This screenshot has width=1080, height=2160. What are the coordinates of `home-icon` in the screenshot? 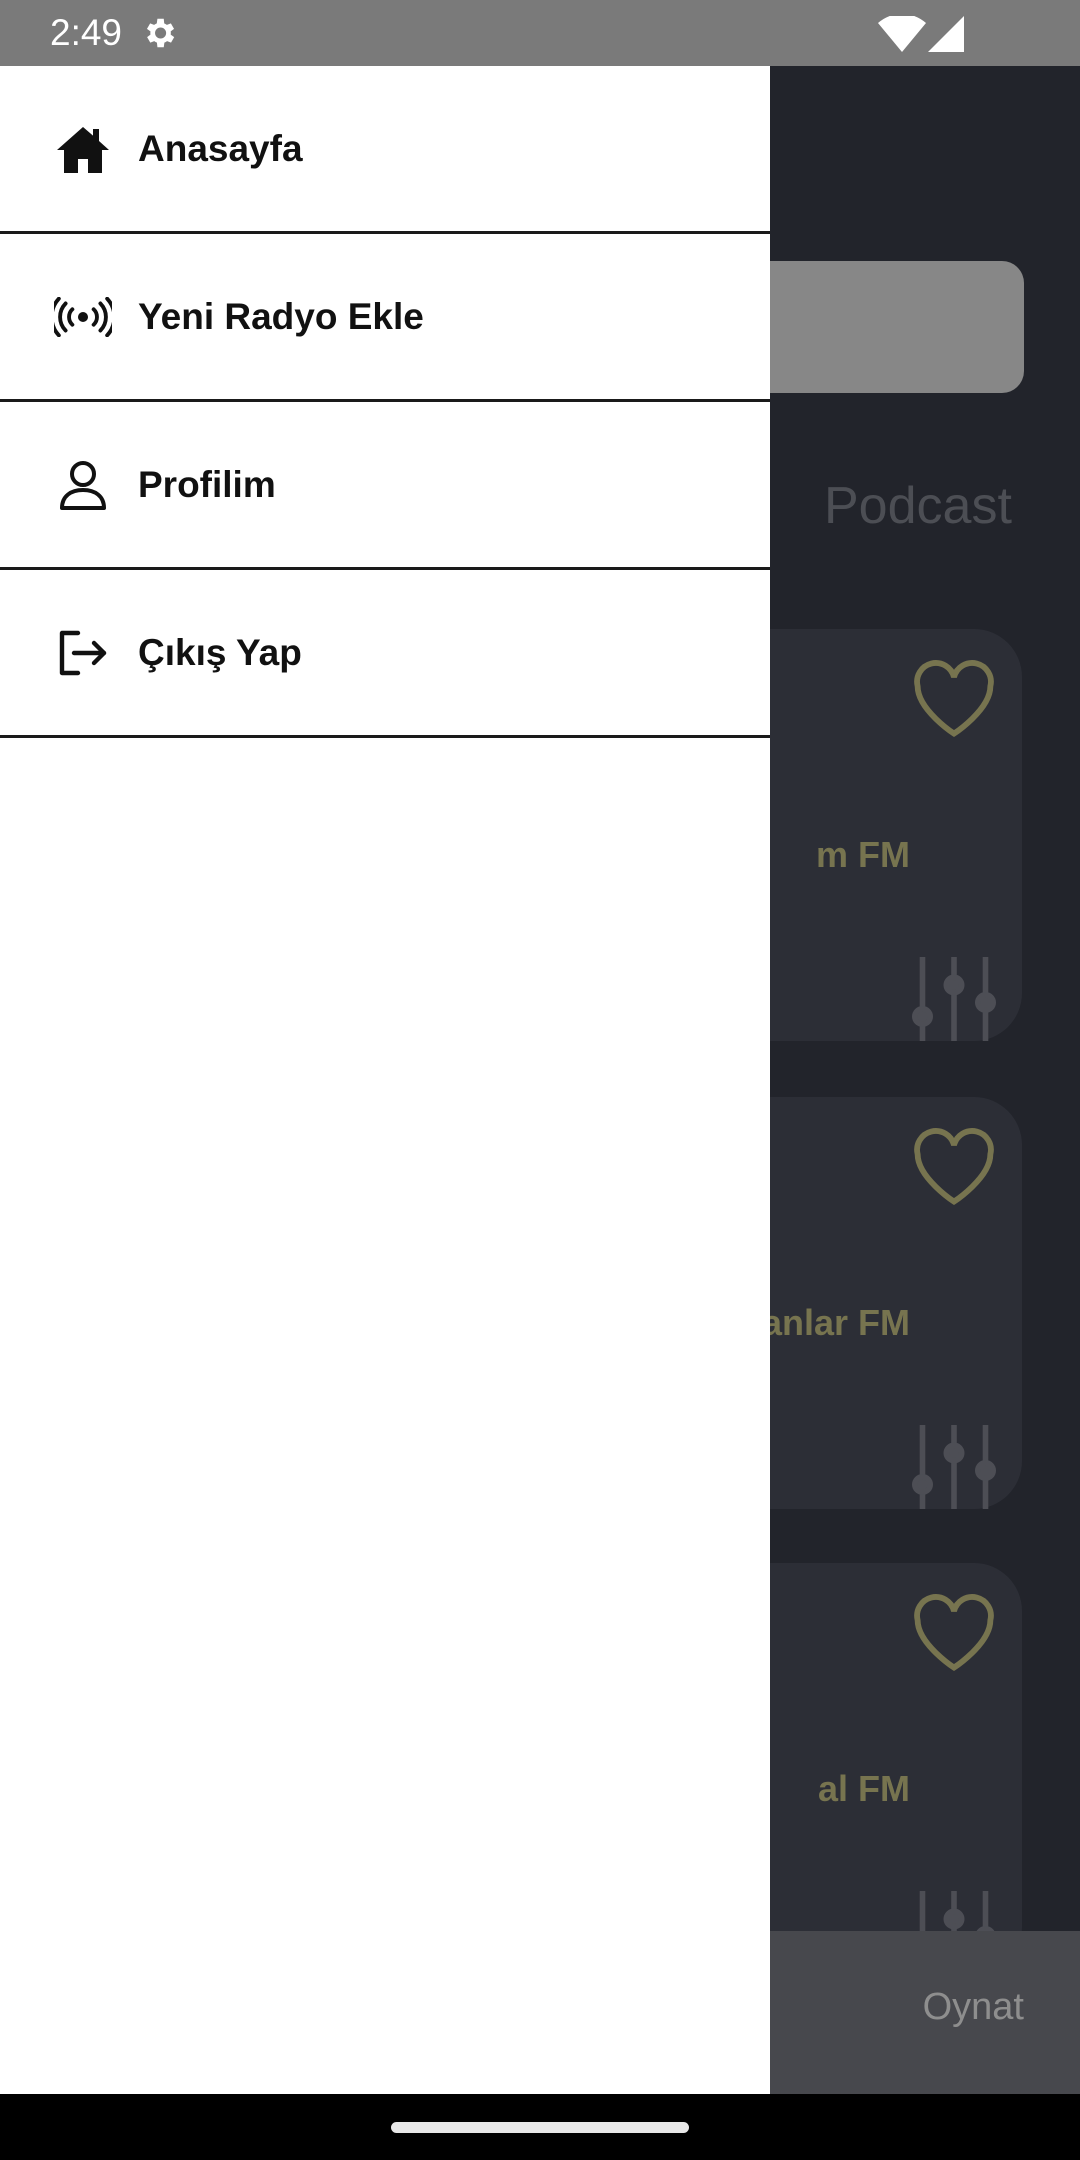 It's located at (83, 149).